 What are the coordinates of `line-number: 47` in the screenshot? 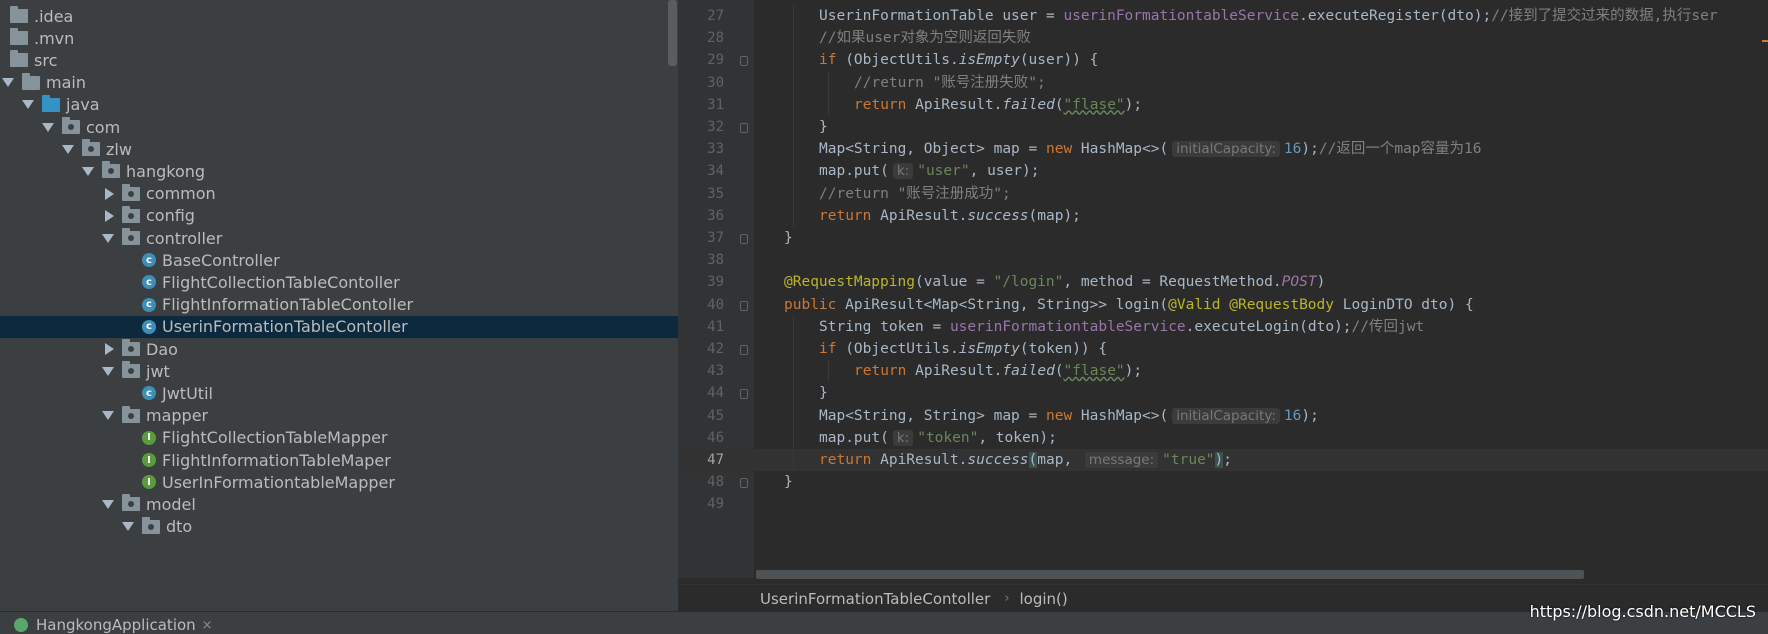 It's located at (715, 460).